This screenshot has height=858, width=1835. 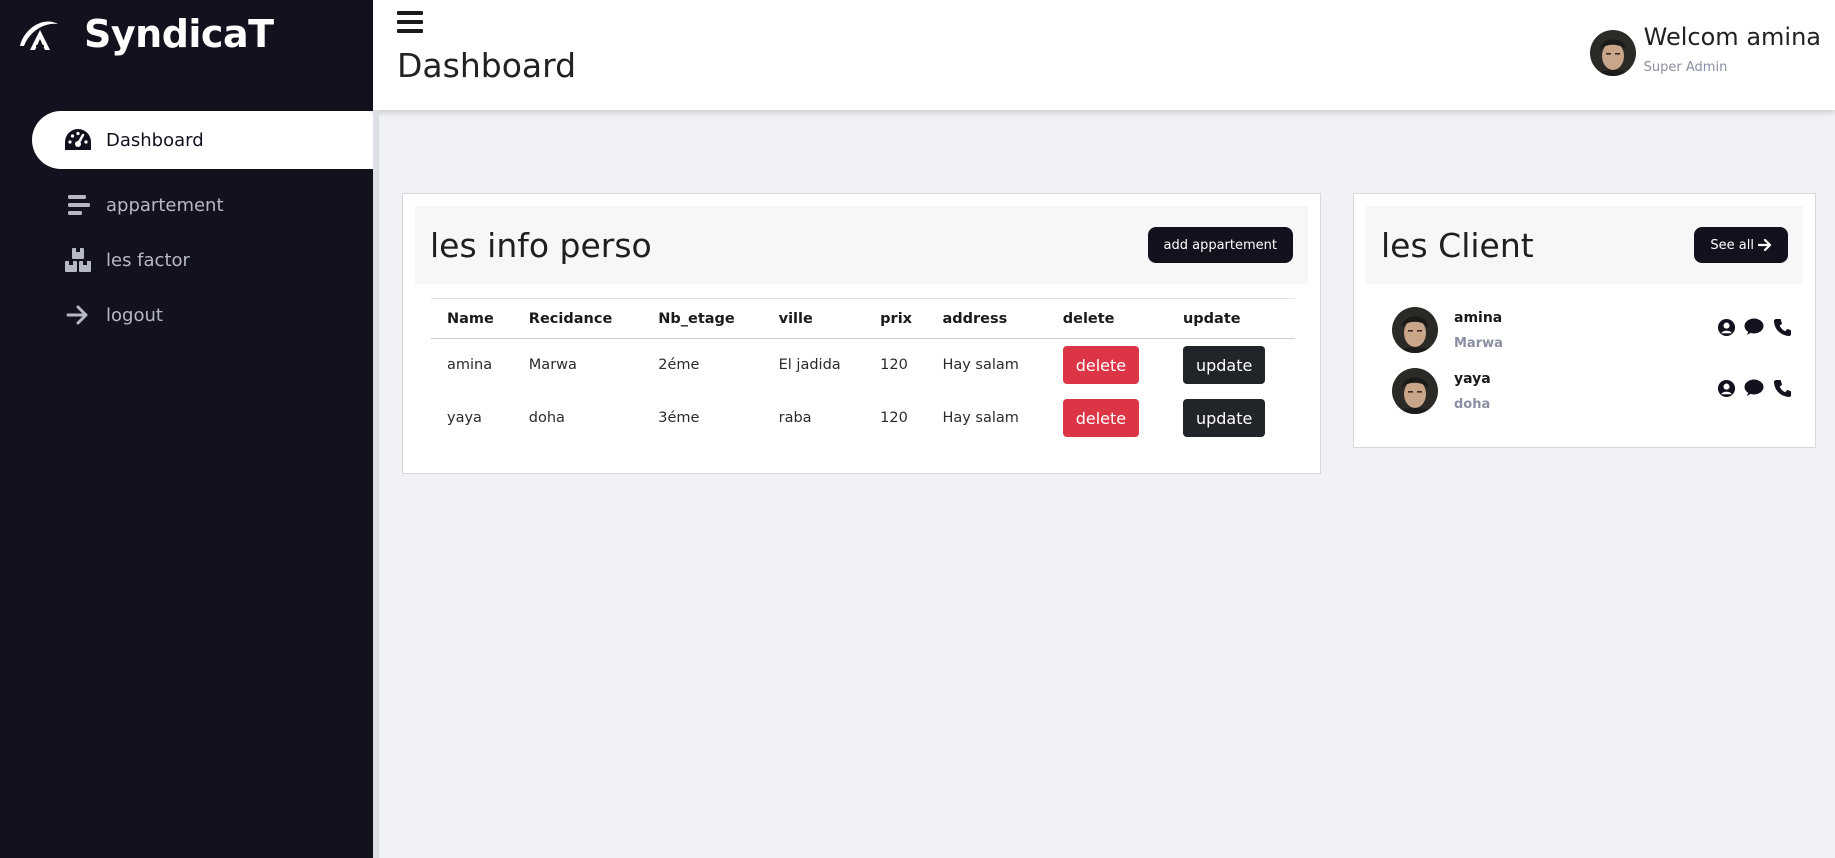 I want to click on see-all-label: See all, so click(x=1732, y=245).